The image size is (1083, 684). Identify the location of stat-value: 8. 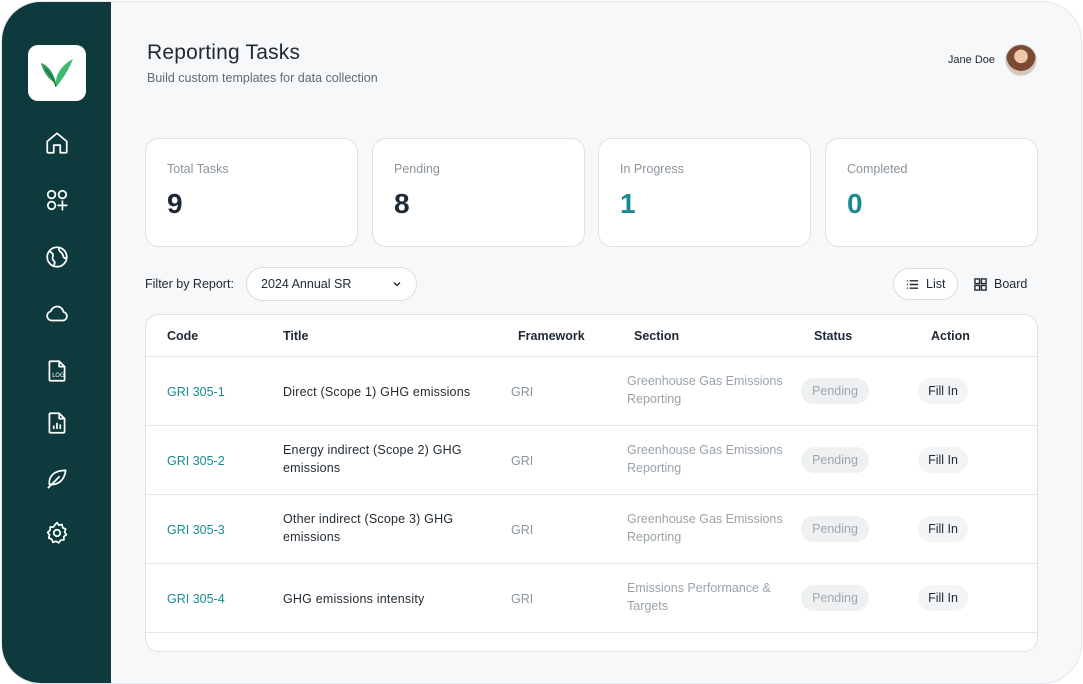
(402, 203).